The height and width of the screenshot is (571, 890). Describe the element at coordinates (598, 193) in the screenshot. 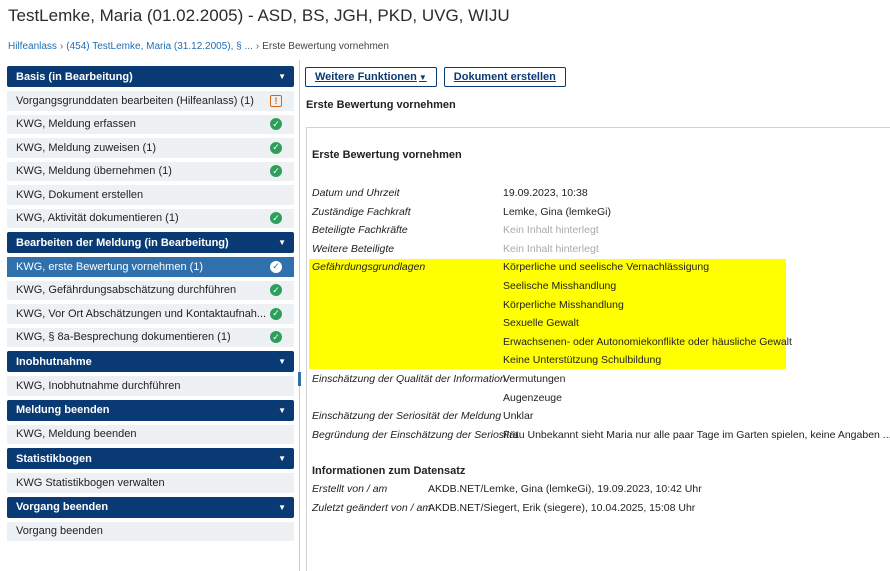

I see `field-row: Datum und Uhrzeit 19.09.2023, 10:38` at that location.